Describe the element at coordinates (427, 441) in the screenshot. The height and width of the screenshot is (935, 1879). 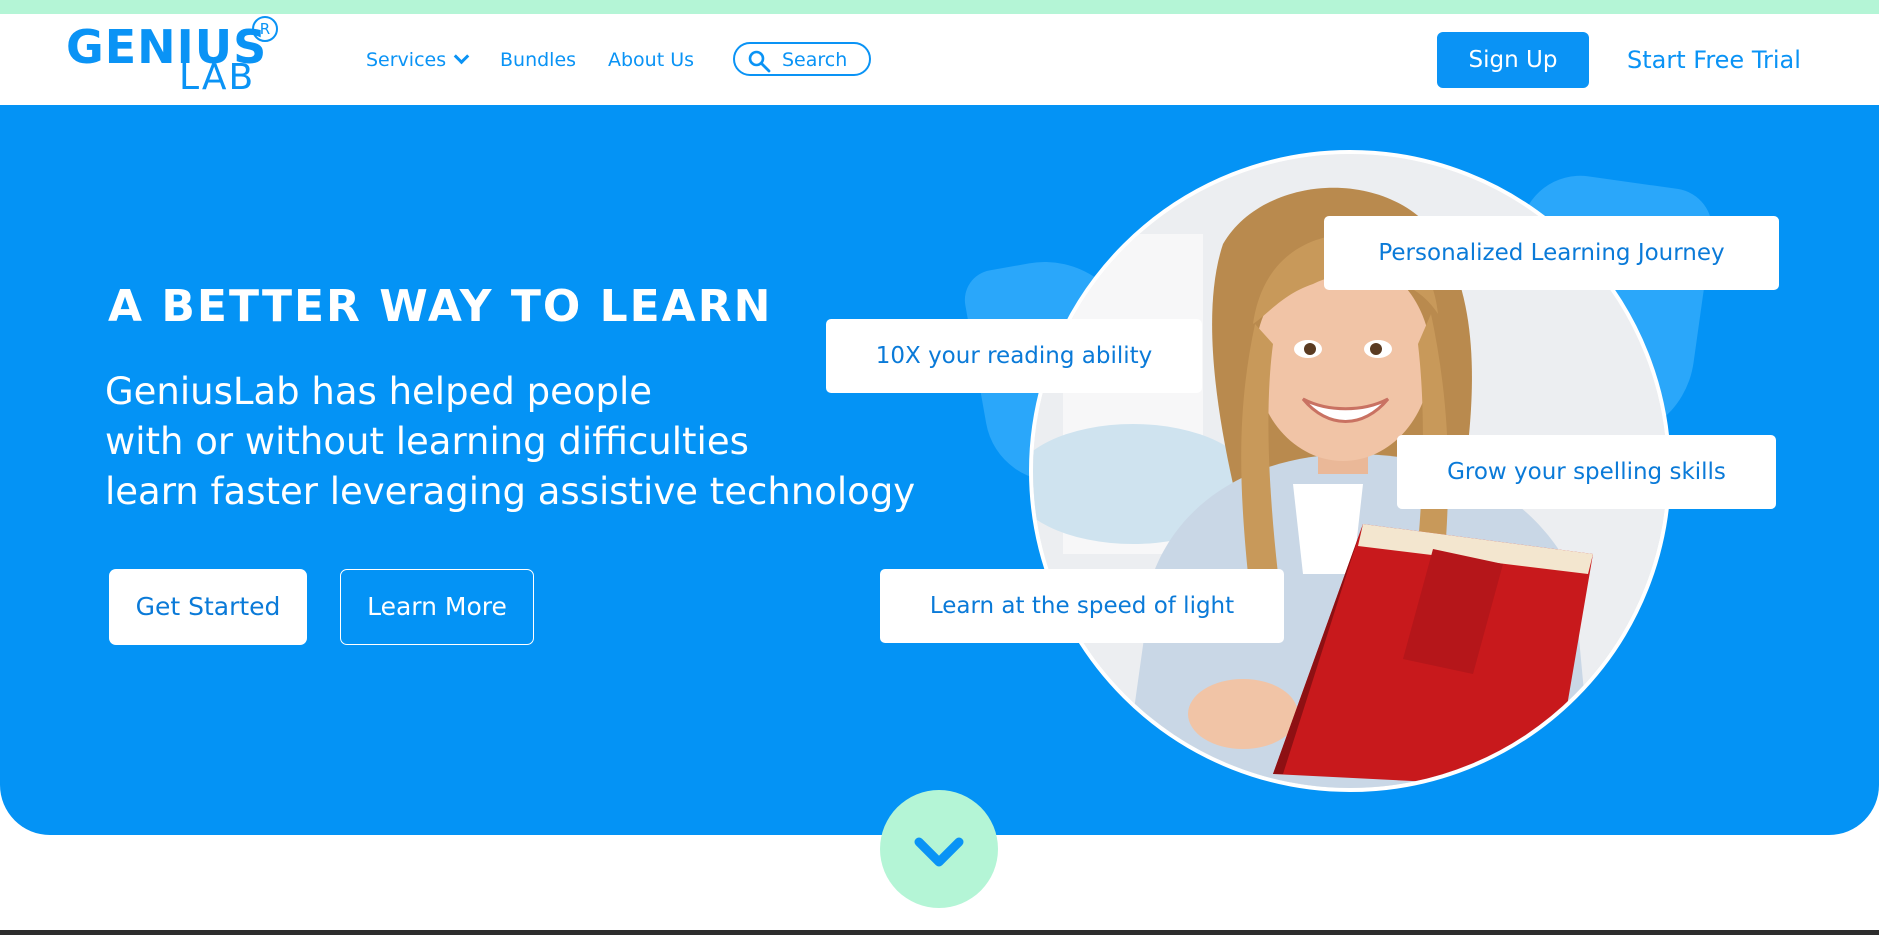
I see `hero-description-line: with or without learning difficulties` at that location.